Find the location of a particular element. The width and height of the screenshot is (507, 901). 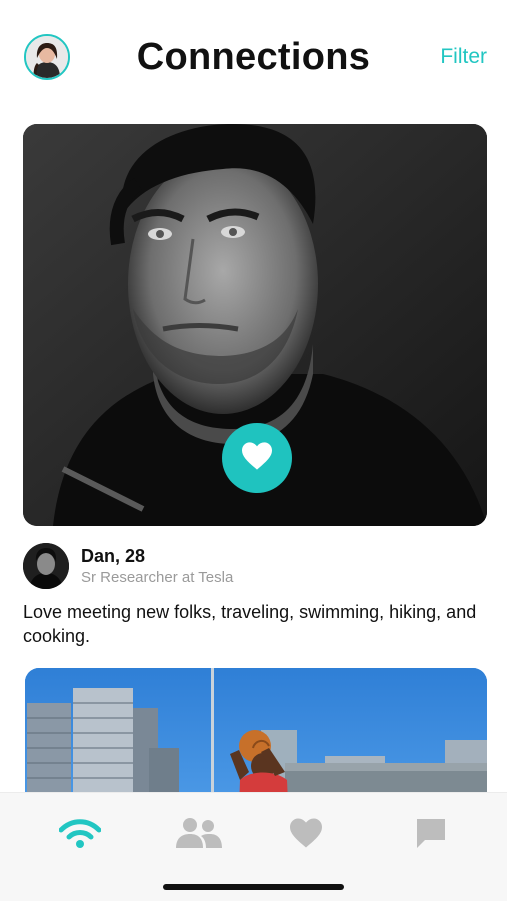

like-button is located at coordinates (257, 458).